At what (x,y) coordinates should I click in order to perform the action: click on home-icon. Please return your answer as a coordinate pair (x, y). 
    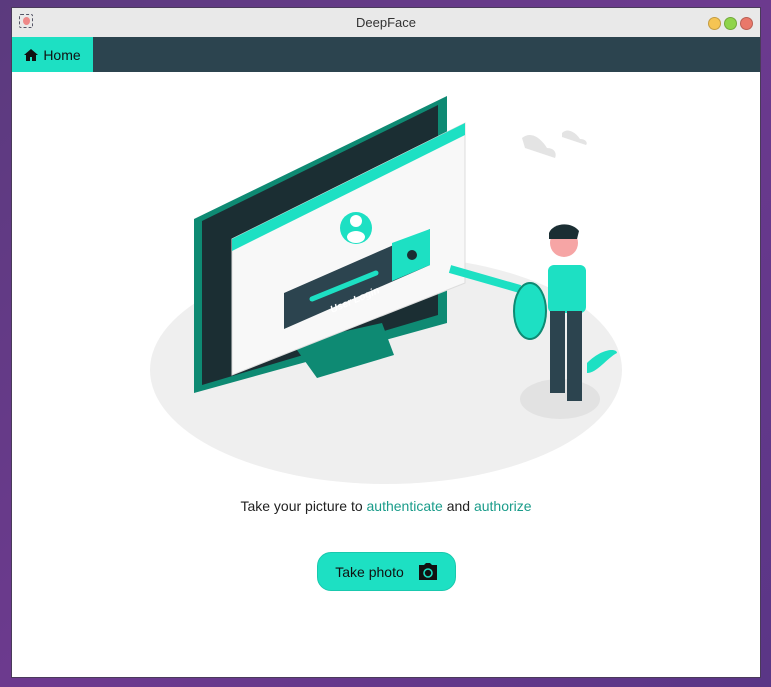
    Looking at the image, I should click on (31, 54).